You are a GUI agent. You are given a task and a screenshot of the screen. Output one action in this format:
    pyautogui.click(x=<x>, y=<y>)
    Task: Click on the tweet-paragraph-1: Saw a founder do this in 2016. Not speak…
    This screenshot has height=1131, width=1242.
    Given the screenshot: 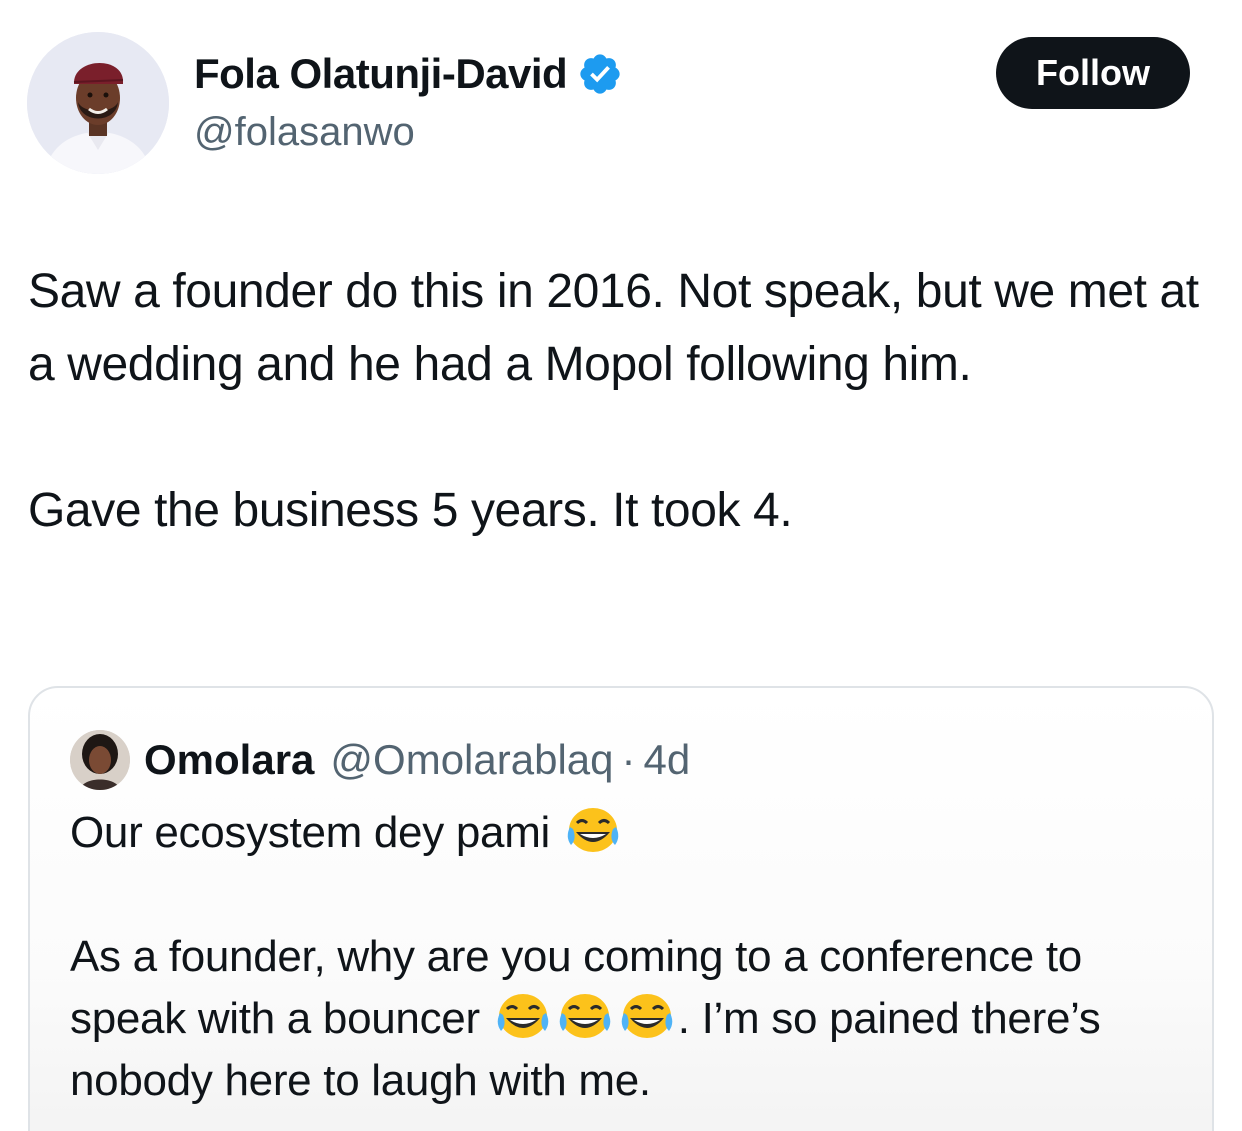 What is the action you would take?
    pyautogui.click(x=613, y=328)
    